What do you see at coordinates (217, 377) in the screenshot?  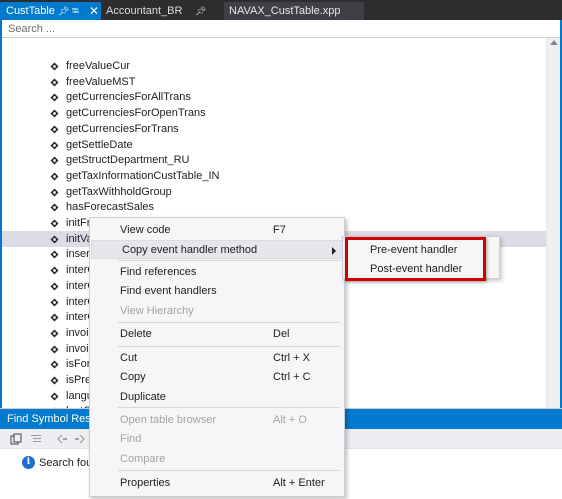 I see `menu-item-copy: Copy Ctrl + C` at bounding box center [217, 377].